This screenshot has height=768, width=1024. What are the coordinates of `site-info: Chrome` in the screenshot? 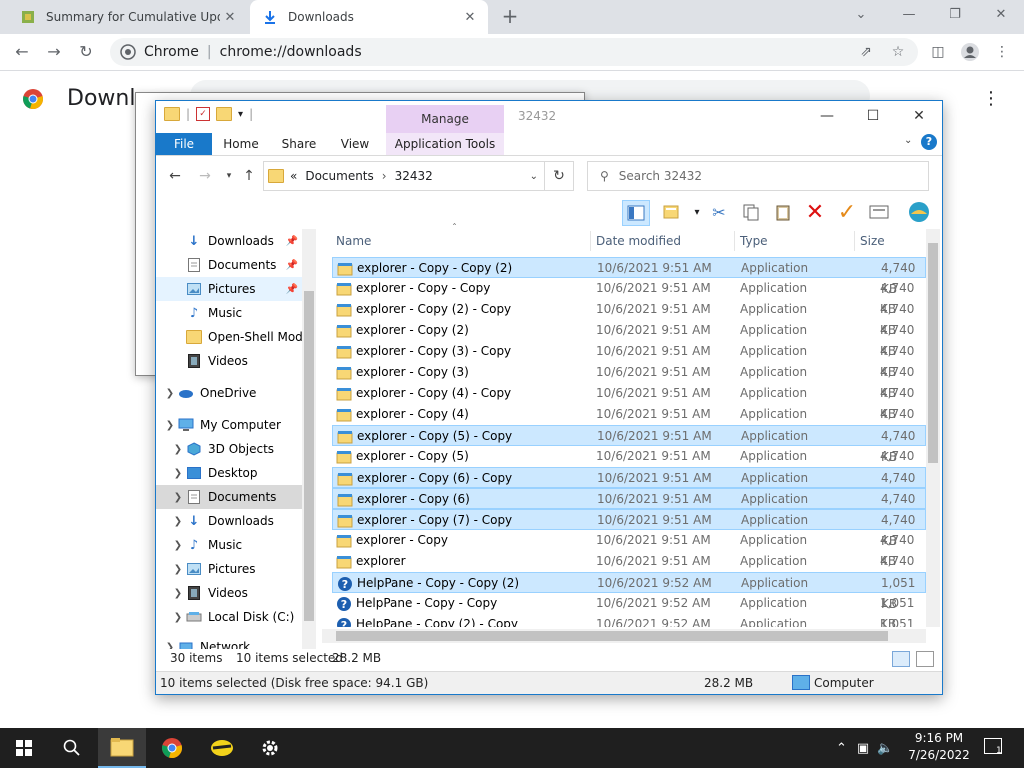 It's located at (159, 52).